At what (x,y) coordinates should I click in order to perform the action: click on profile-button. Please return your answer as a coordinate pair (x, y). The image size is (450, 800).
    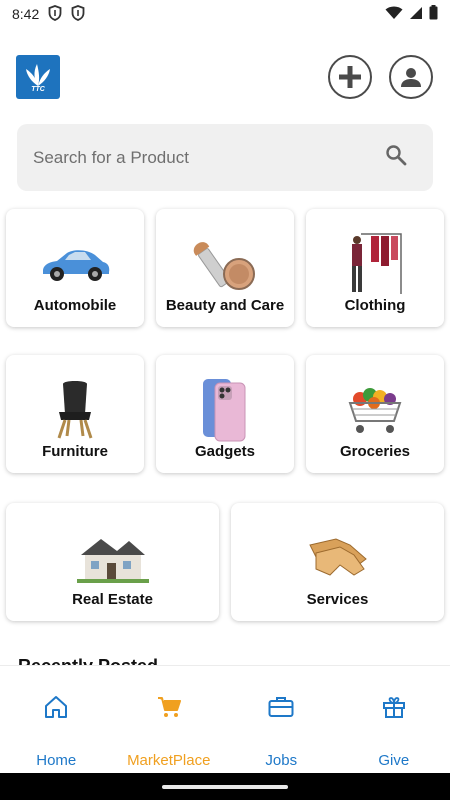
    Looking at the image, I should click on (411, 77).